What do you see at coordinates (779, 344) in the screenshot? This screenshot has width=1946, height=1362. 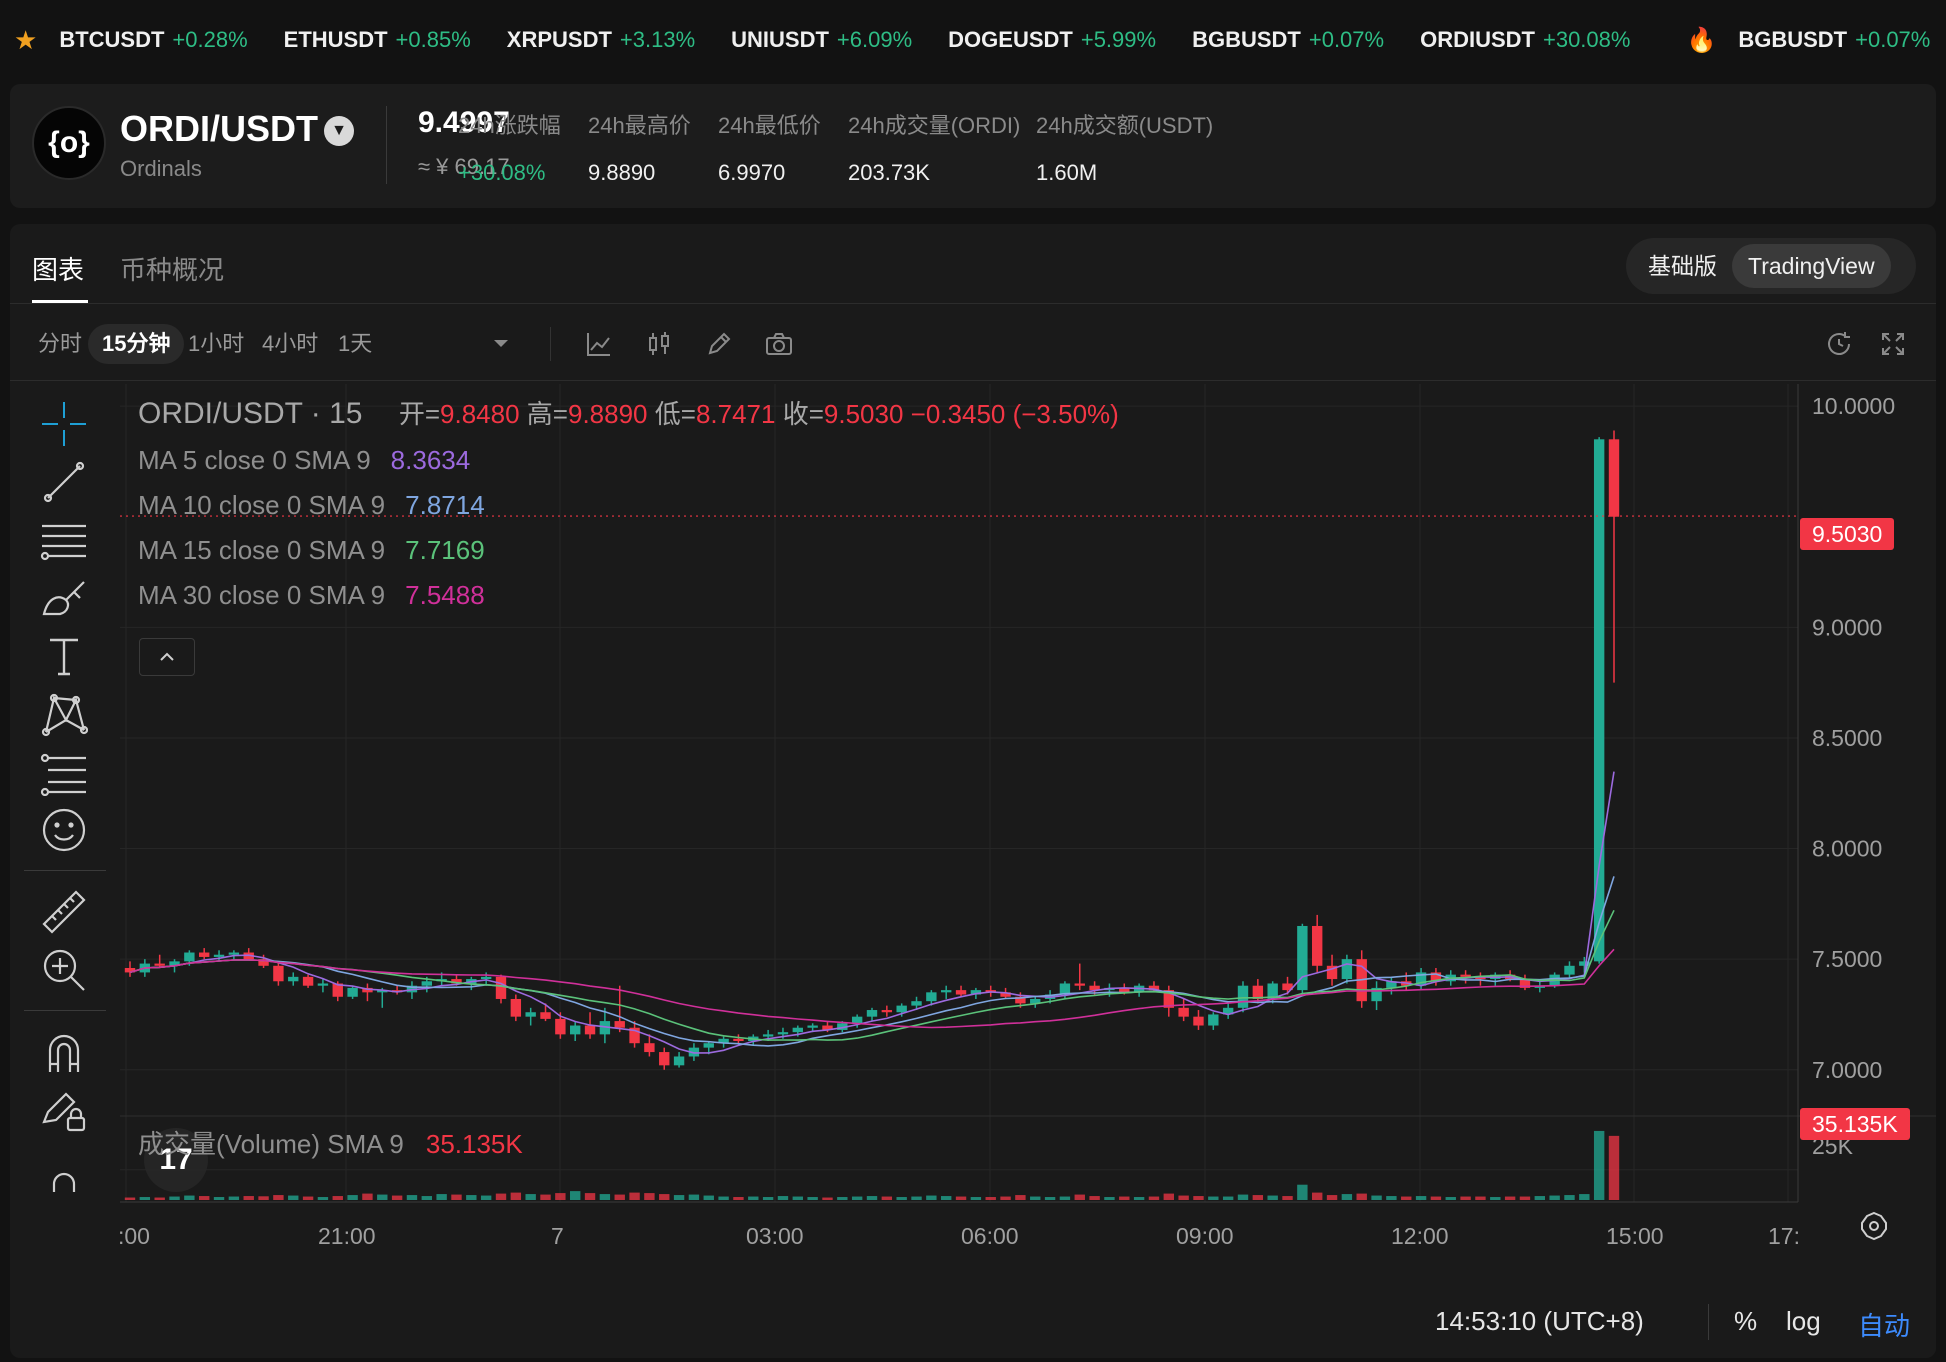 I see `camera-icon` at bounding box center [779, 344].